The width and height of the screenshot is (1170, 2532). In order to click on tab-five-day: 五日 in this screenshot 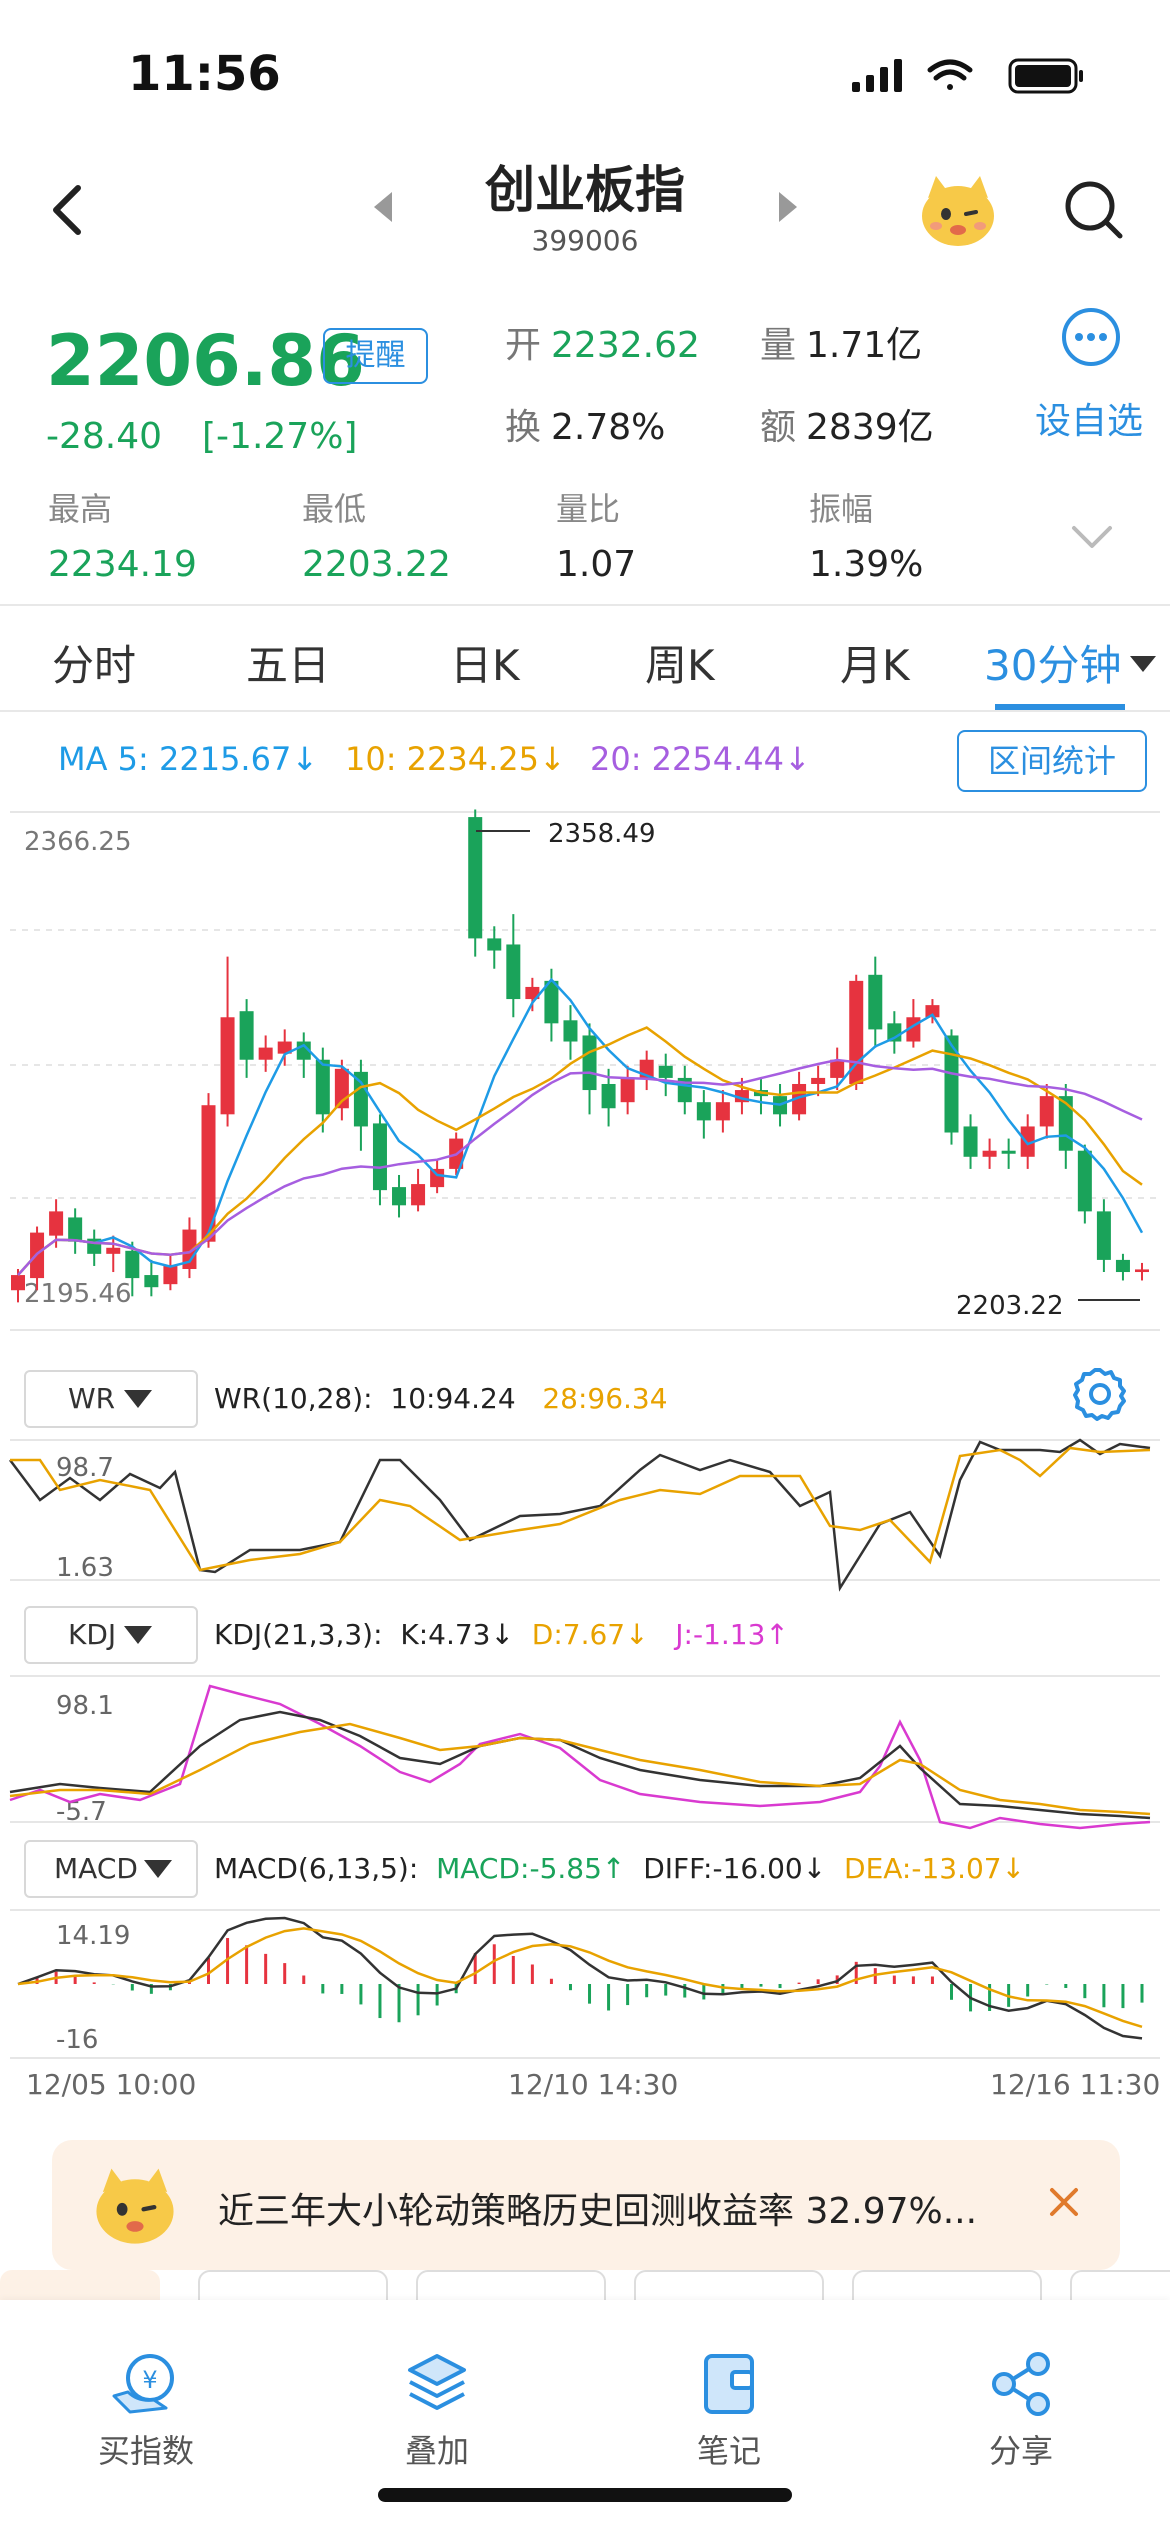, I will do `click(288, 662)`.